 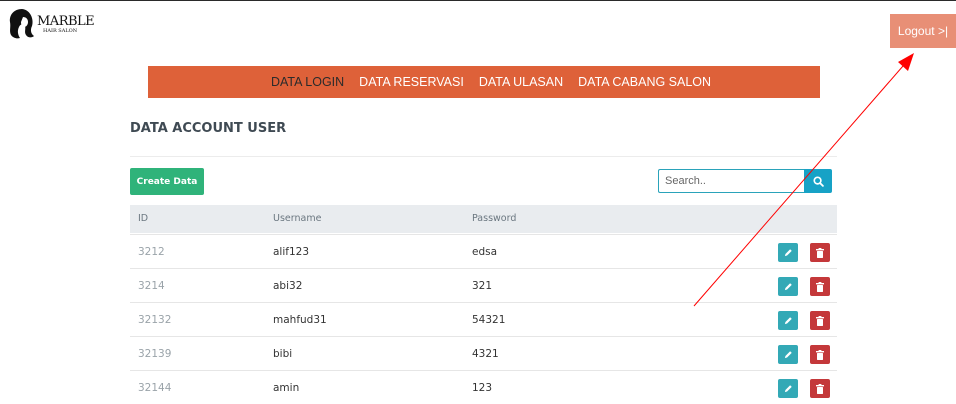 What do you see at coordinates (151, 252) in the screenshot?
I see `cell-id: 3212` at bounding box center [151, 252].